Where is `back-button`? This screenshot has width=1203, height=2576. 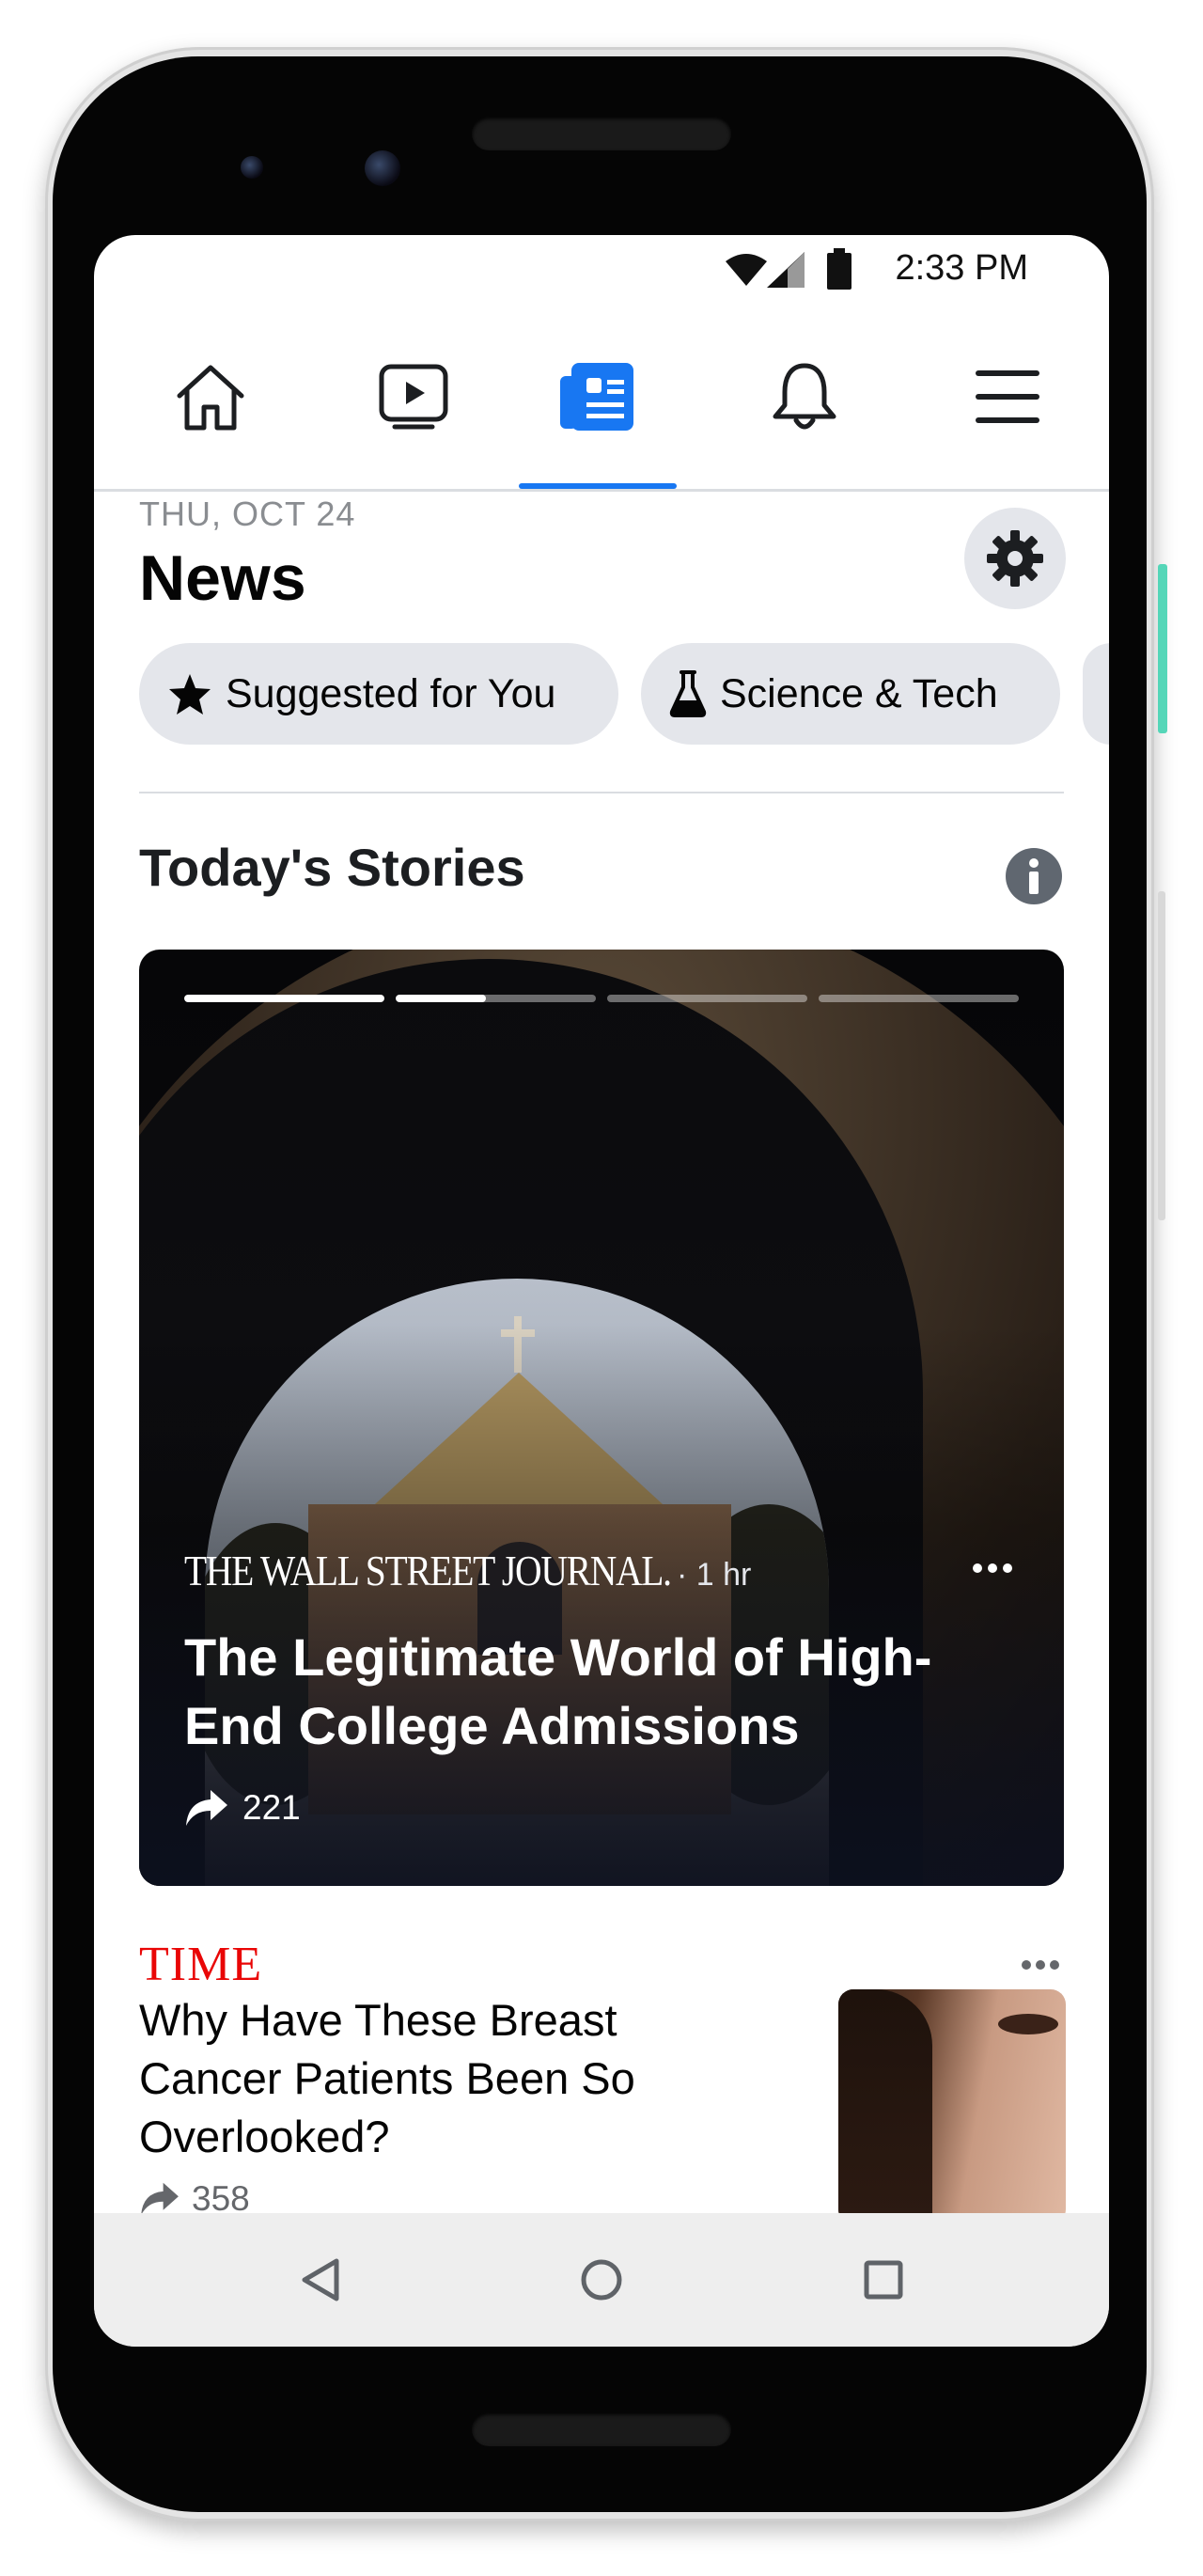 back-button is located at coordinates (319, 2280).